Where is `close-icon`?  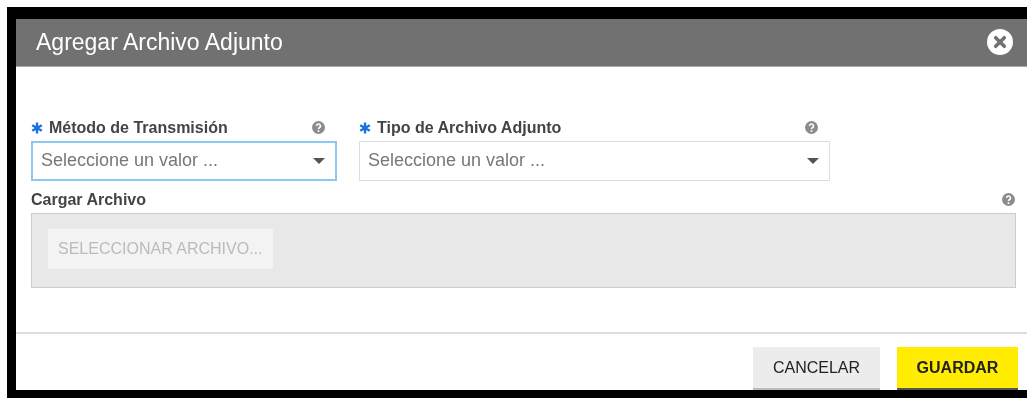
close-icon is located at coordinates (1000, 42).